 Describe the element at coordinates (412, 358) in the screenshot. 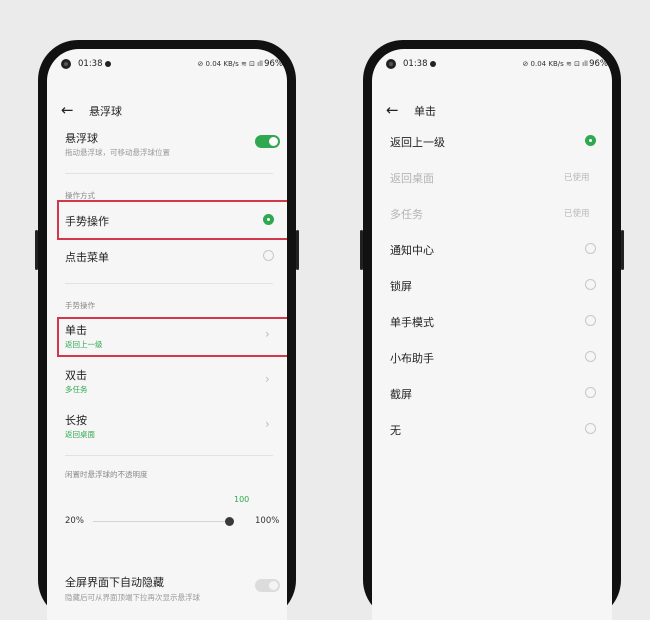

I see `option-label: 小布助手` at that location.